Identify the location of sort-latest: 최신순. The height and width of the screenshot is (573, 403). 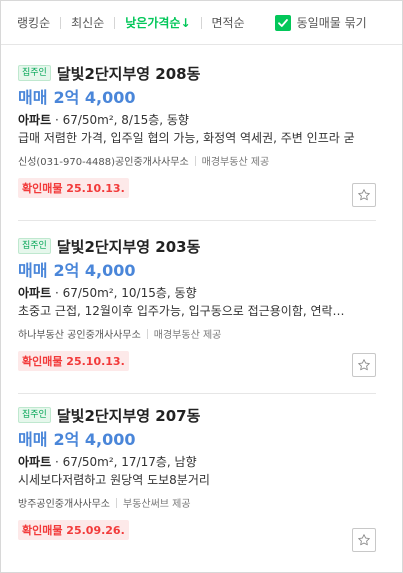
(87, 22).